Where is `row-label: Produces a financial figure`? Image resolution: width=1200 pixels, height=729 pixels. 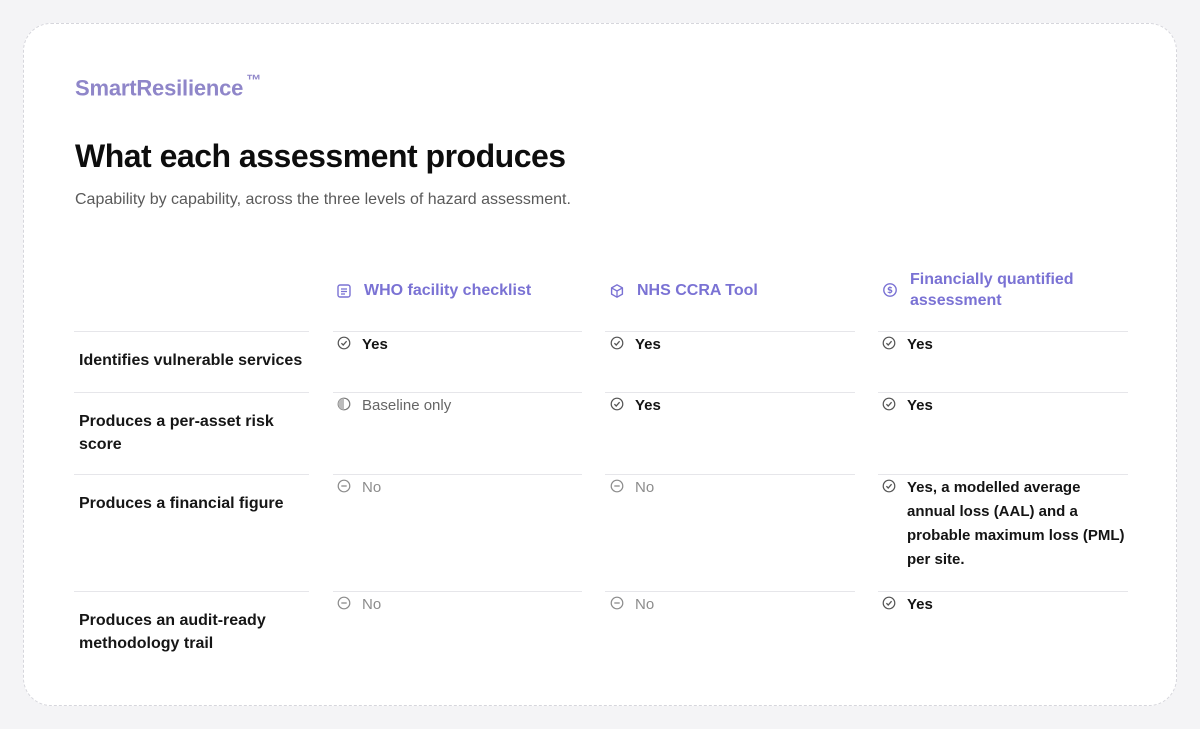 row-label: Produces a financial figure is located at coordinates (181, 503).